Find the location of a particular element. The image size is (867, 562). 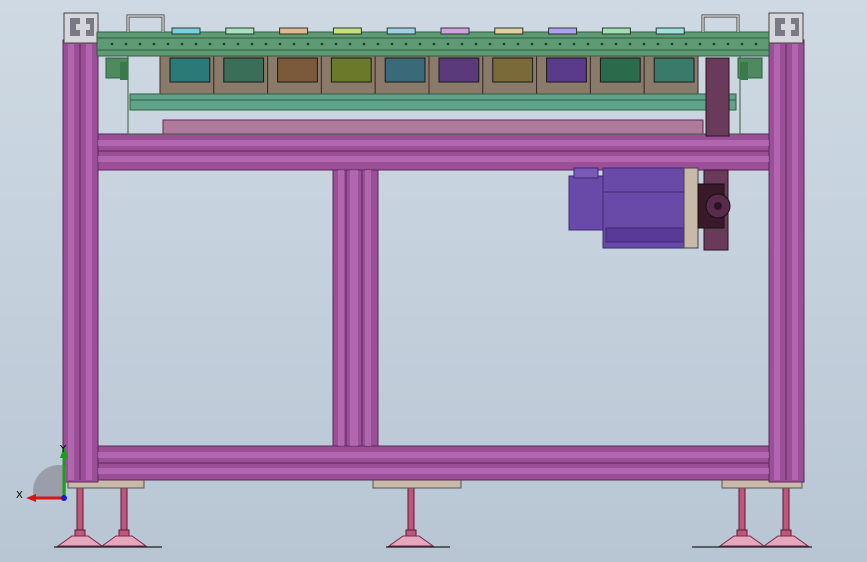

center-post is located at coordinates (355, 308).